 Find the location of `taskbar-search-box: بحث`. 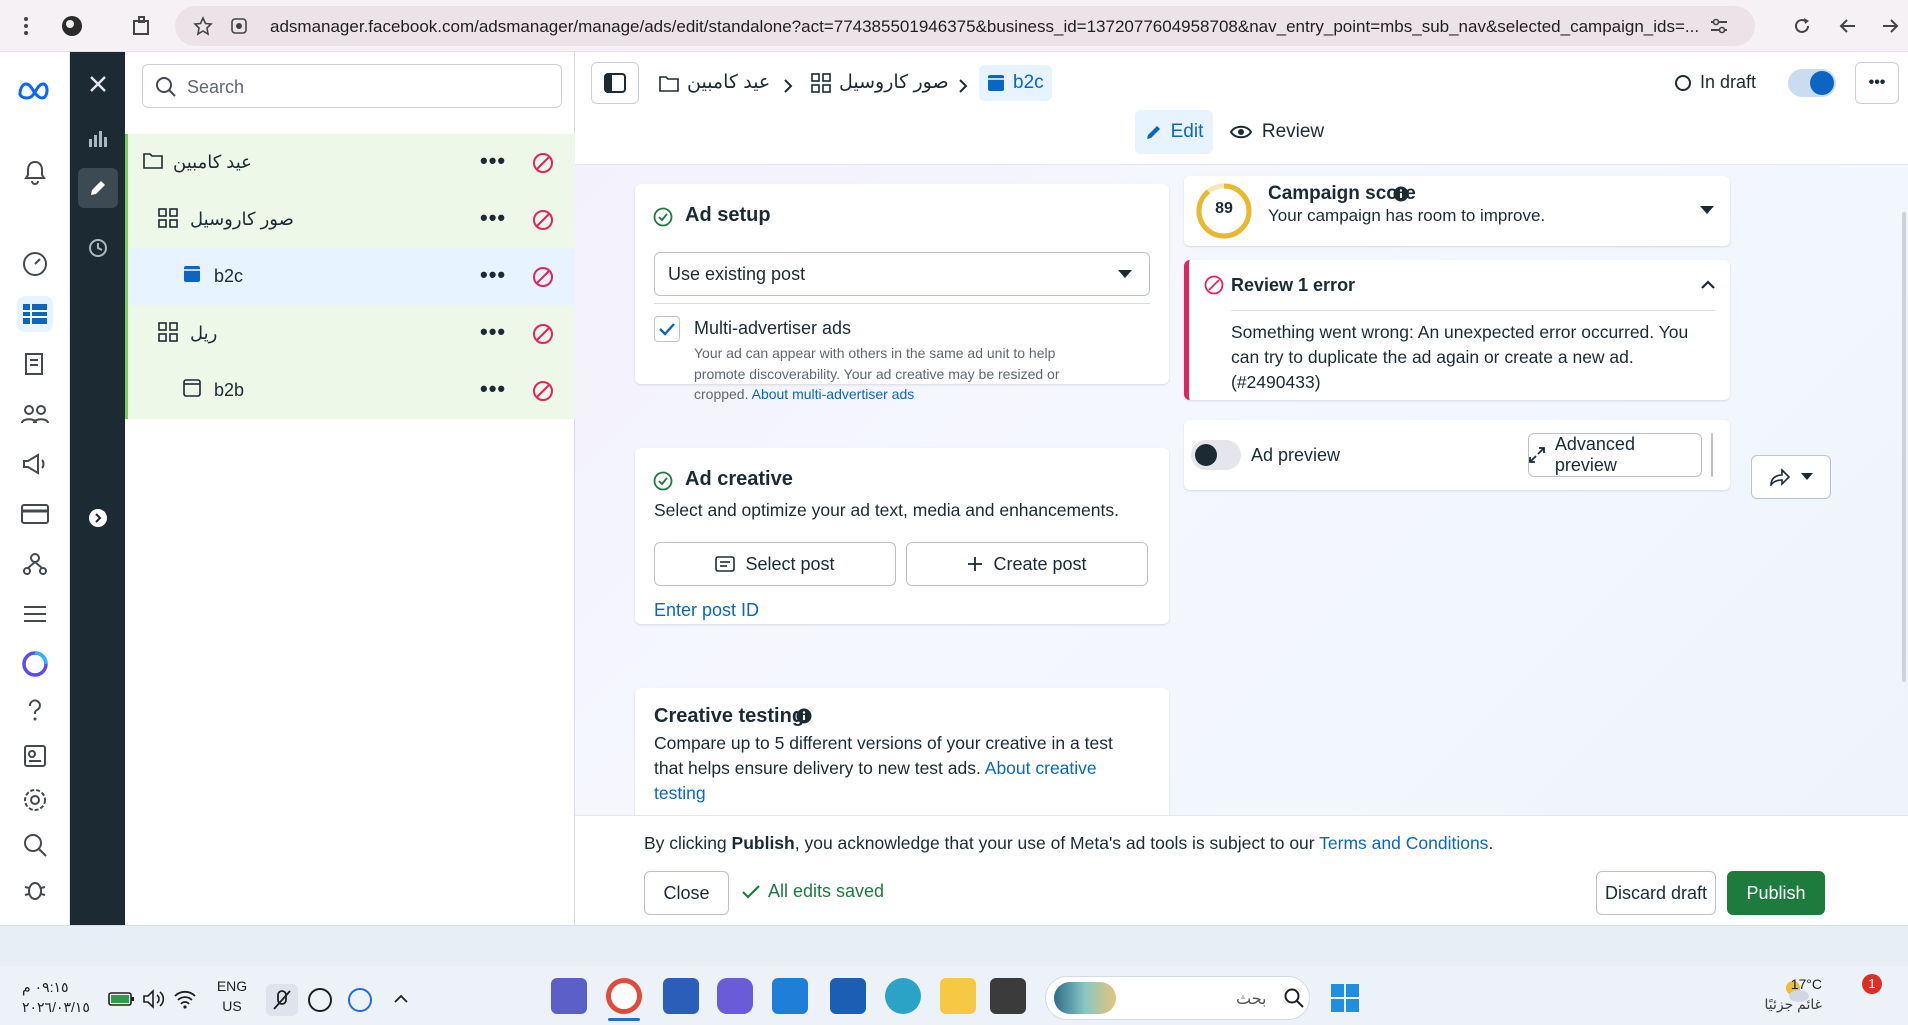

taskbar-search-box: بحث is located at coordinates (1177, 998).